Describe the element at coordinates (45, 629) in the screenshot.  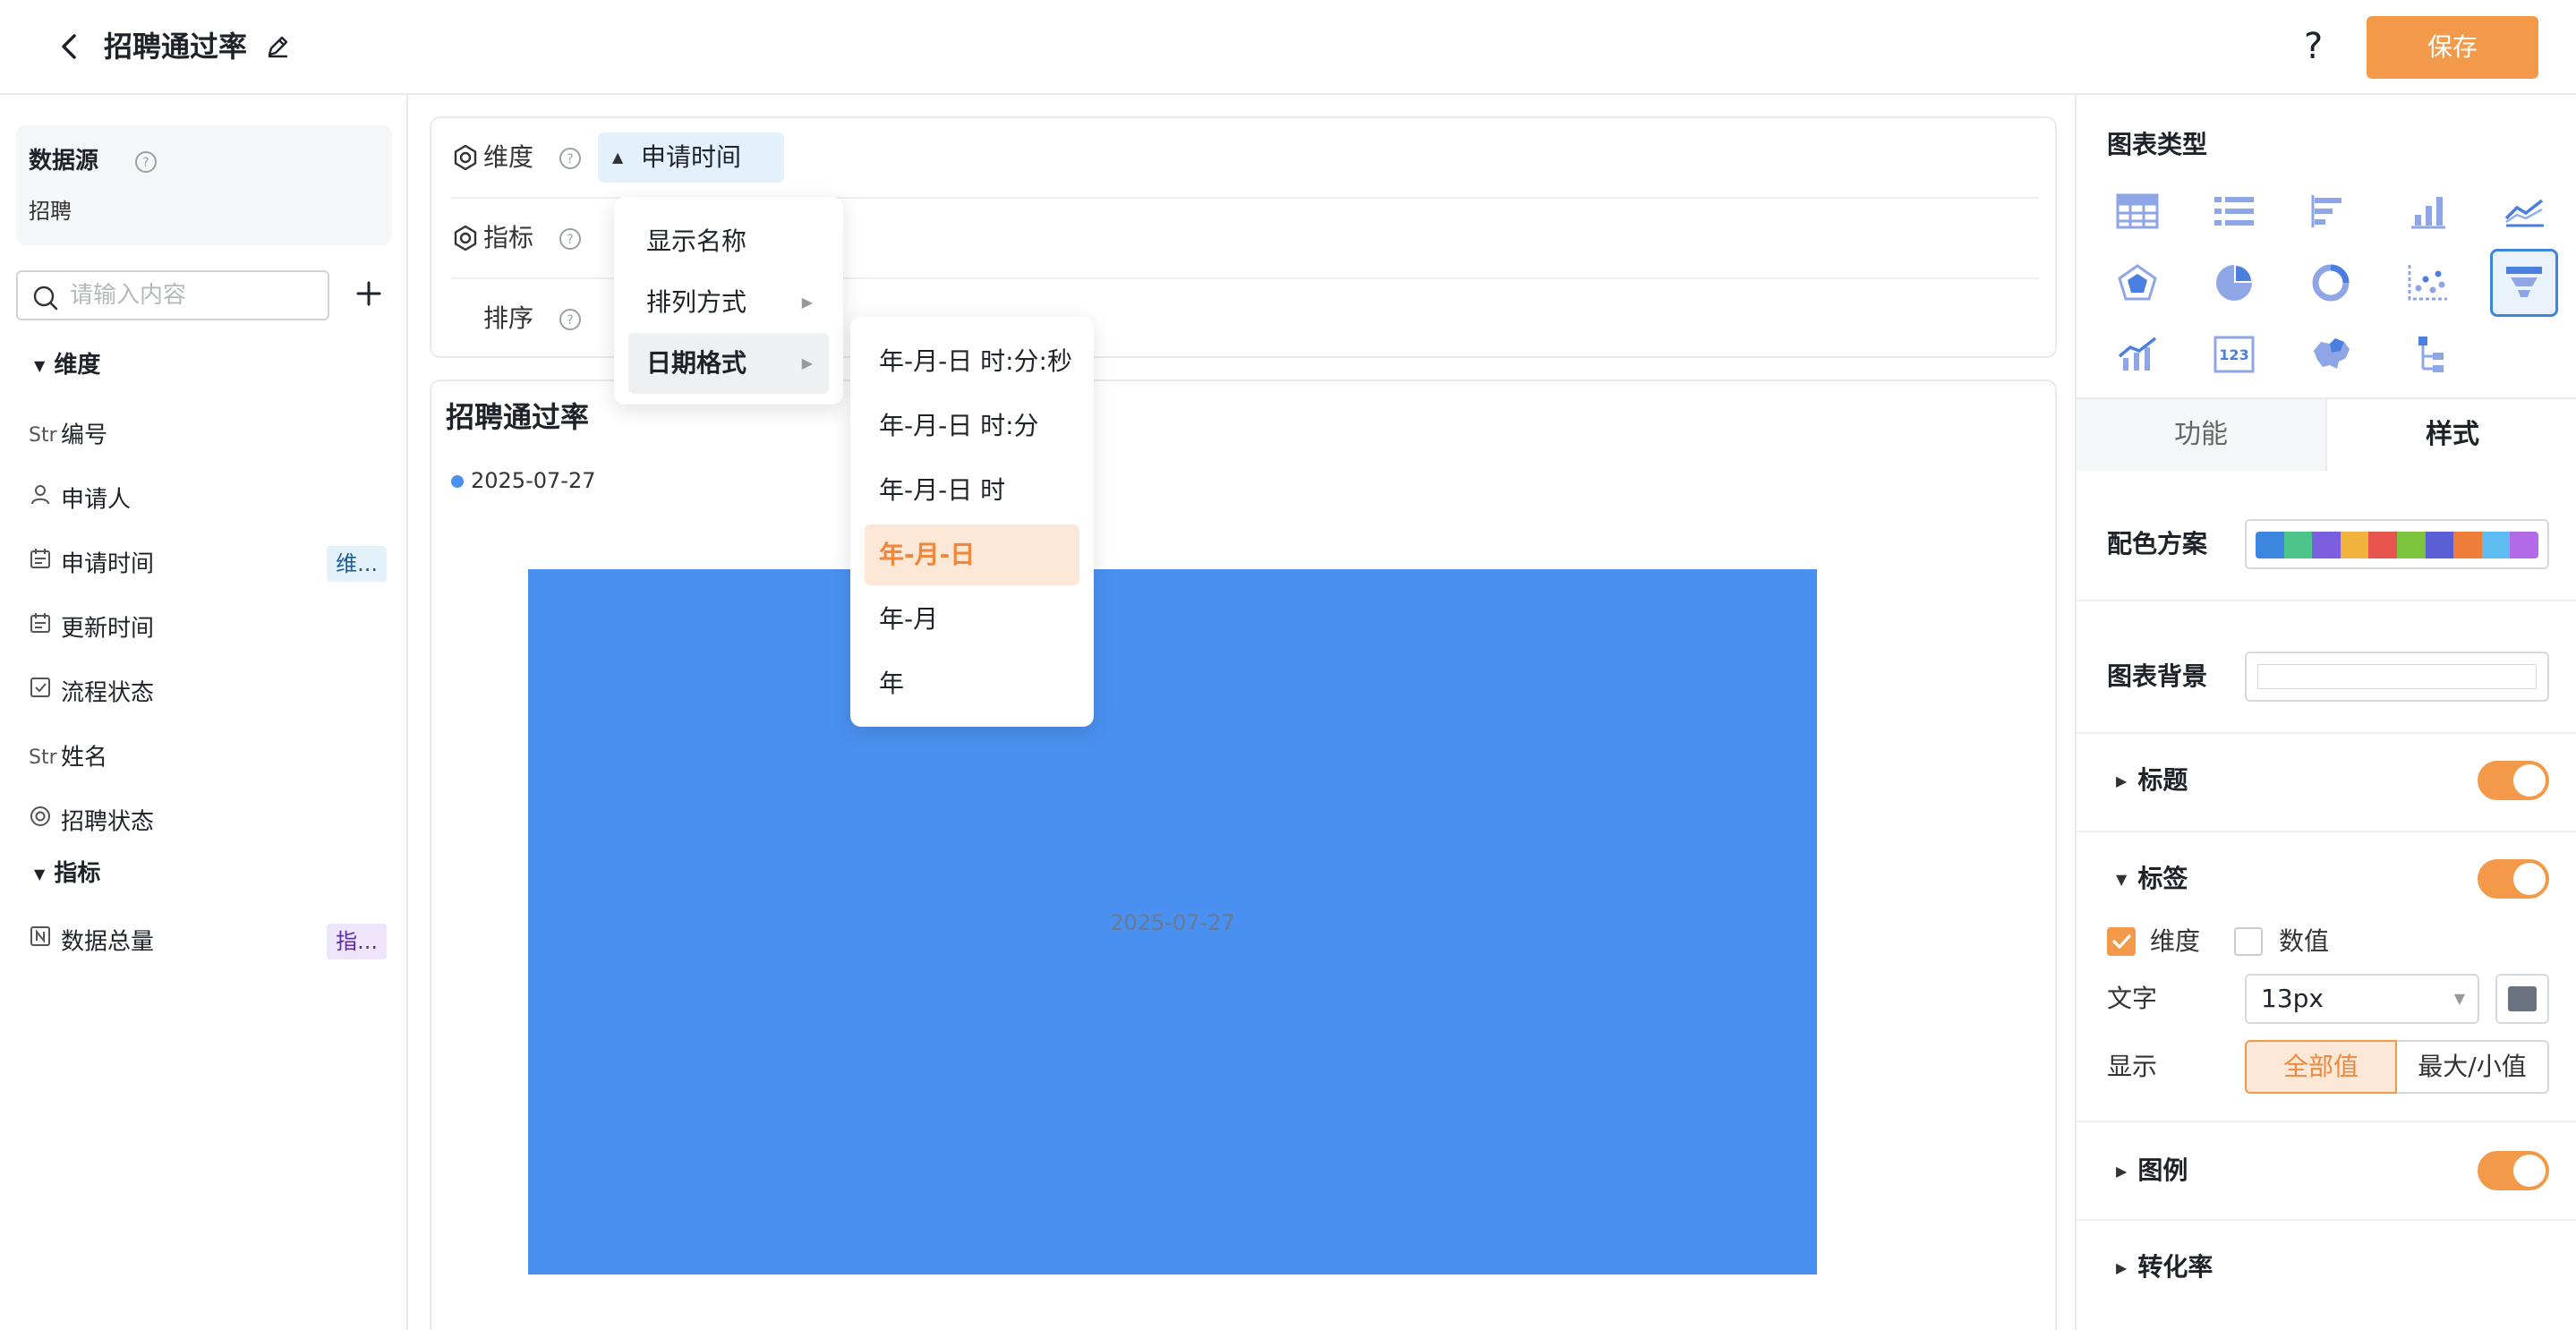
I see `calendar-icon` at that location.